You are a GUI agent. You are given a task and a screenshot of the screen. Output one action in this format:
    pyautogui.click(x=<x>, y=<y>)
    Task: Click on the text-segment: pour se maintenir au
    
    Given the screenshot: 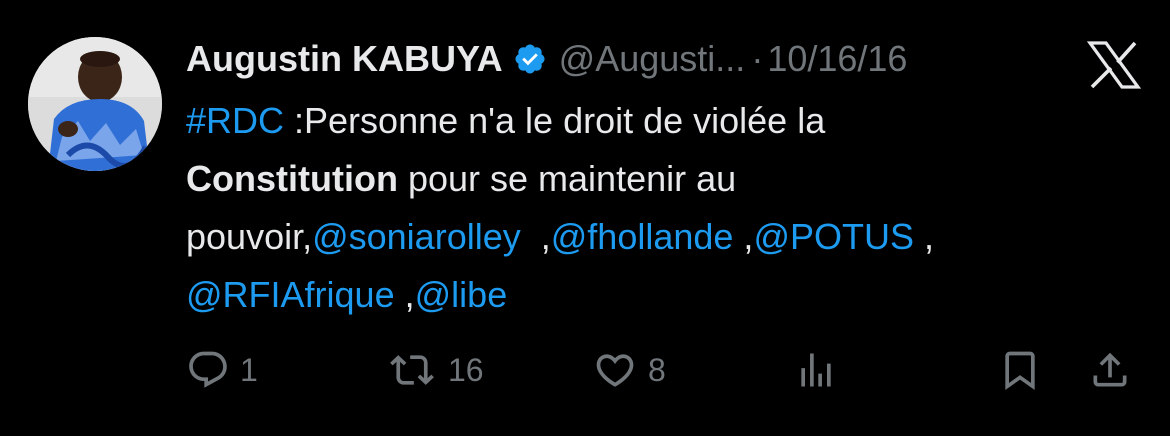 What is the action you would take?
    pyautogui.click(x=567, y=178)
    